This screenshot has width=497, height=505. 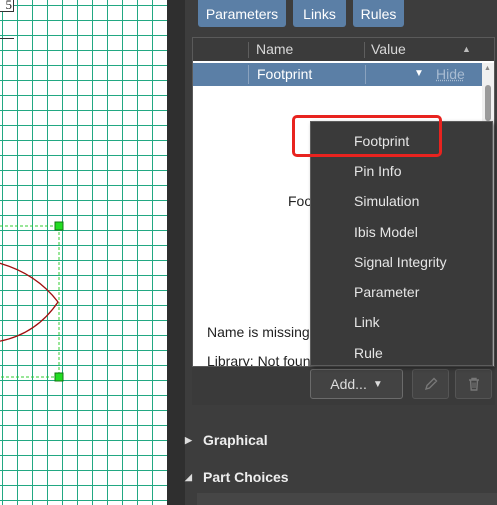 What do you see at coordinates (176, 252) in the screenshot?
I see `canvas-divider` at bounding box center [176, 252].